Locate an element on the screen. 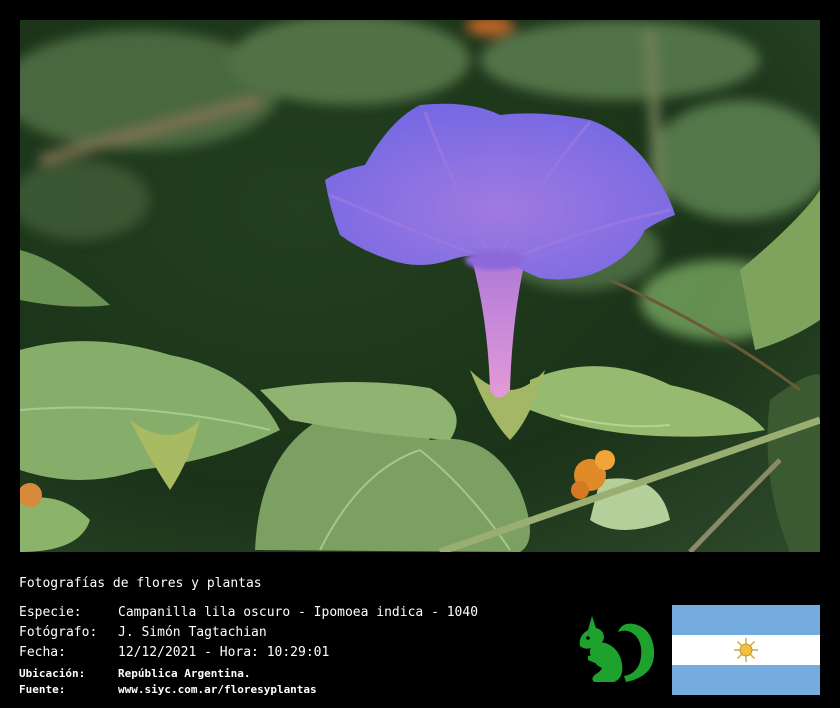 Image resolution: width=840 pixels, height=708 pixels. source-row: Fuente: www.siyc.com.ar/floresyplantas is located at coordinates (168, 689).